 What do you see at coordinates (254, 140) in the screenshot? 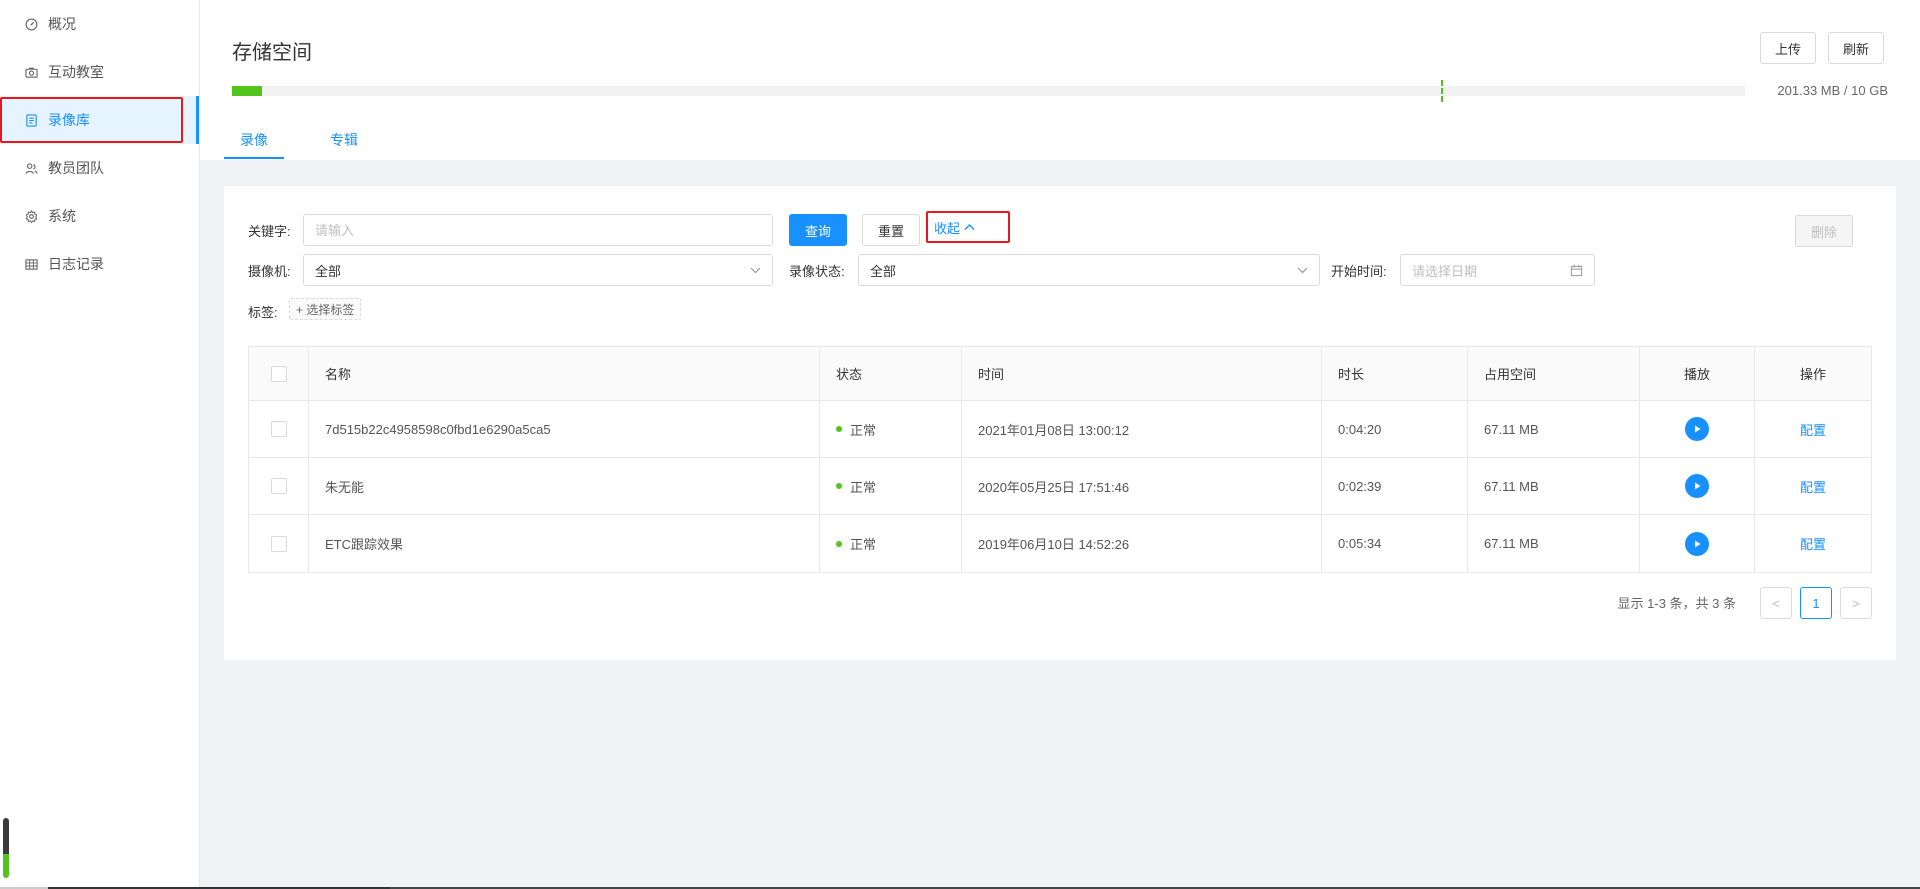
I see `tab-videos: 录像` at bounding box center [254, 140].